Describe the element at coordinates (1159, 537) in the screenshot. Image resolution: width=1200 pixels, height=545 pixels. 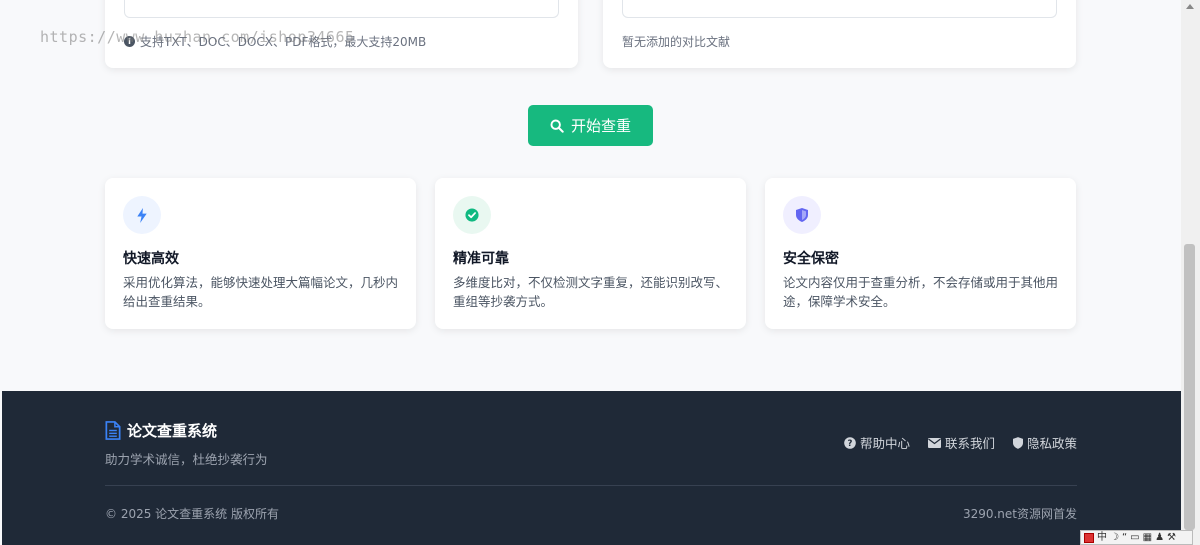
I see `user-icon: ♟` at that location.